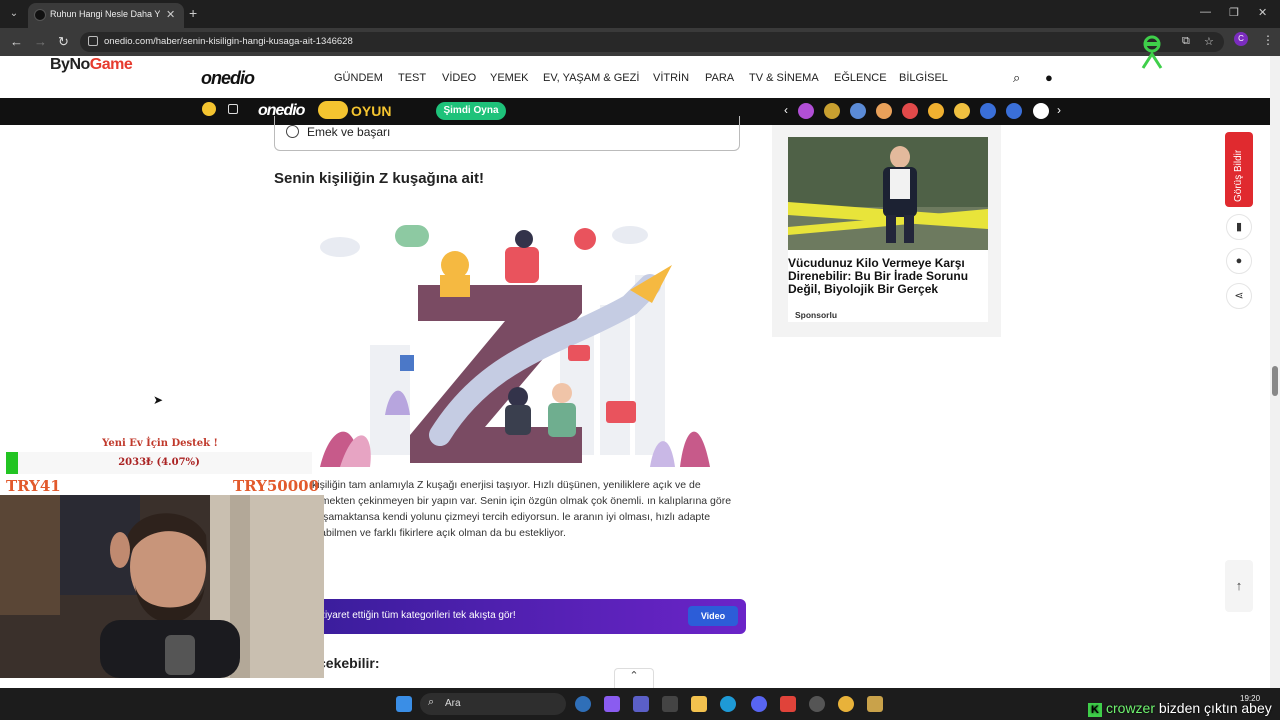 The height and width of the screenshot is (720, 1280). Describe the element at coordinates (875, 704) in the screenshot. I see `league-icon` at that location.